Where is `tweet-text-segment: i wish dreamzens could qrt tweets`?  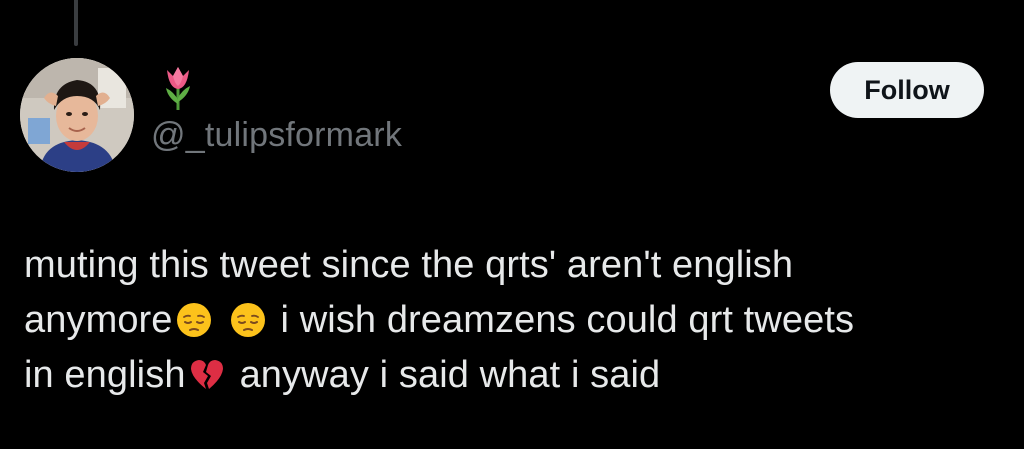 tweet-text-segment: i wish dreamzens could qrt tweets is located at coordinates (567, 320).